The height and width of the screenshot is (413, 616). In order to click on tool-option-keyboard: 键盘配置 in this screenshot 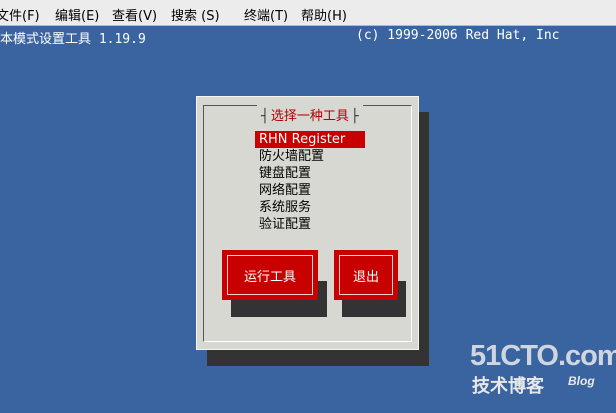, I will do `click(330, 173)`.